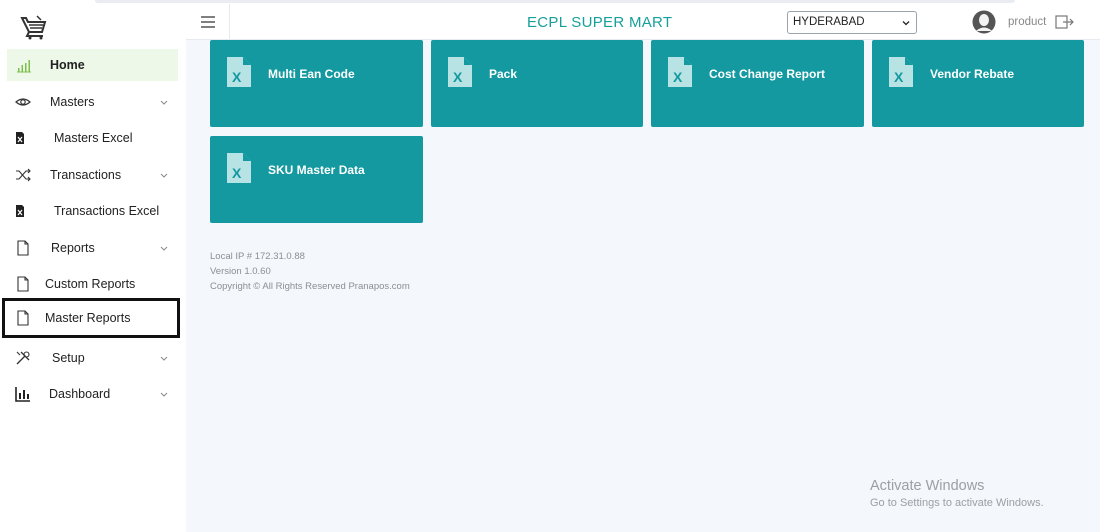  What do you see at coordinates (67, 65) in the screenshot?
I see `sidebar-item-label: Home` at bounding box center [67, 65].